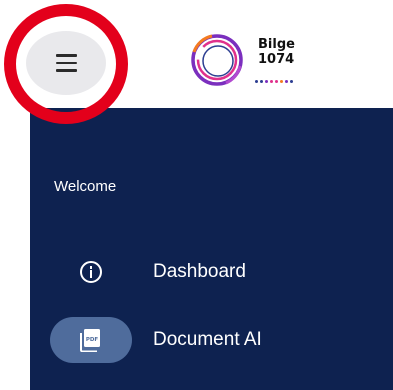 The height and width of the screenshot is (390, 393). I want to click on logo-ring-icon, so click(217, 60).